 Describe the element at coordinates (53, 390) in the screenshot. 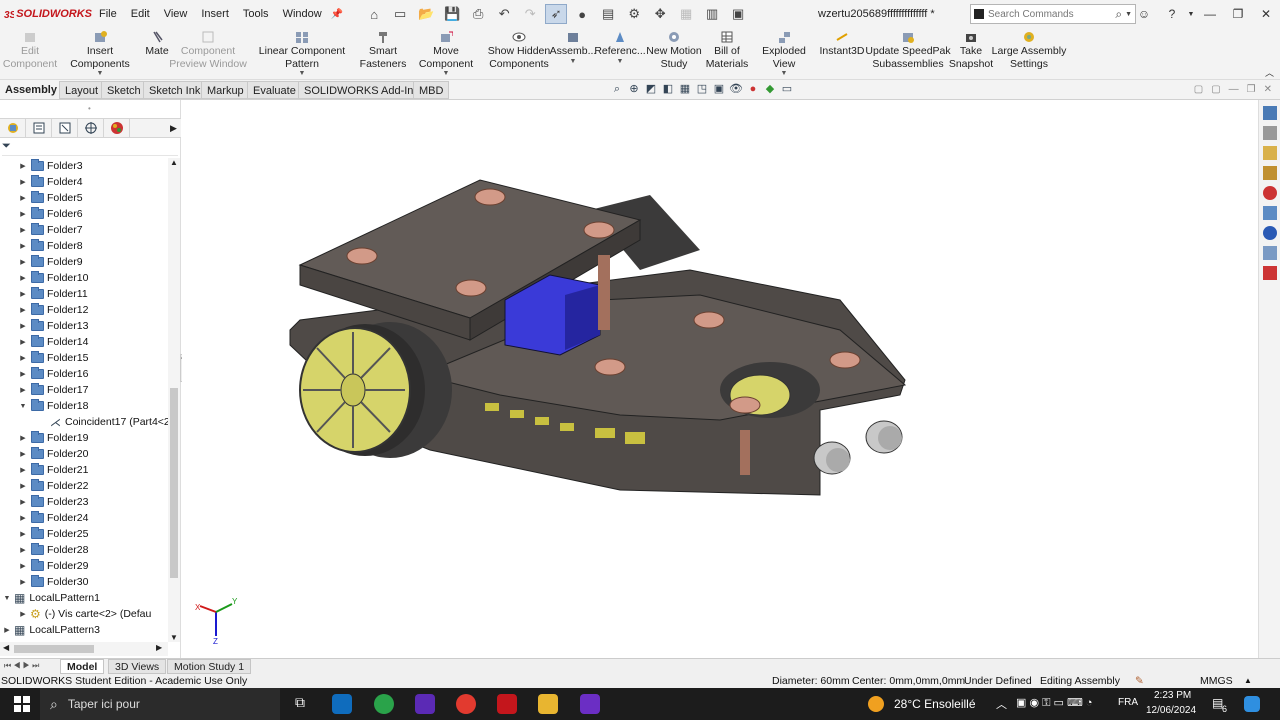

I see `tree-item: ▶ Folder17` at that location.